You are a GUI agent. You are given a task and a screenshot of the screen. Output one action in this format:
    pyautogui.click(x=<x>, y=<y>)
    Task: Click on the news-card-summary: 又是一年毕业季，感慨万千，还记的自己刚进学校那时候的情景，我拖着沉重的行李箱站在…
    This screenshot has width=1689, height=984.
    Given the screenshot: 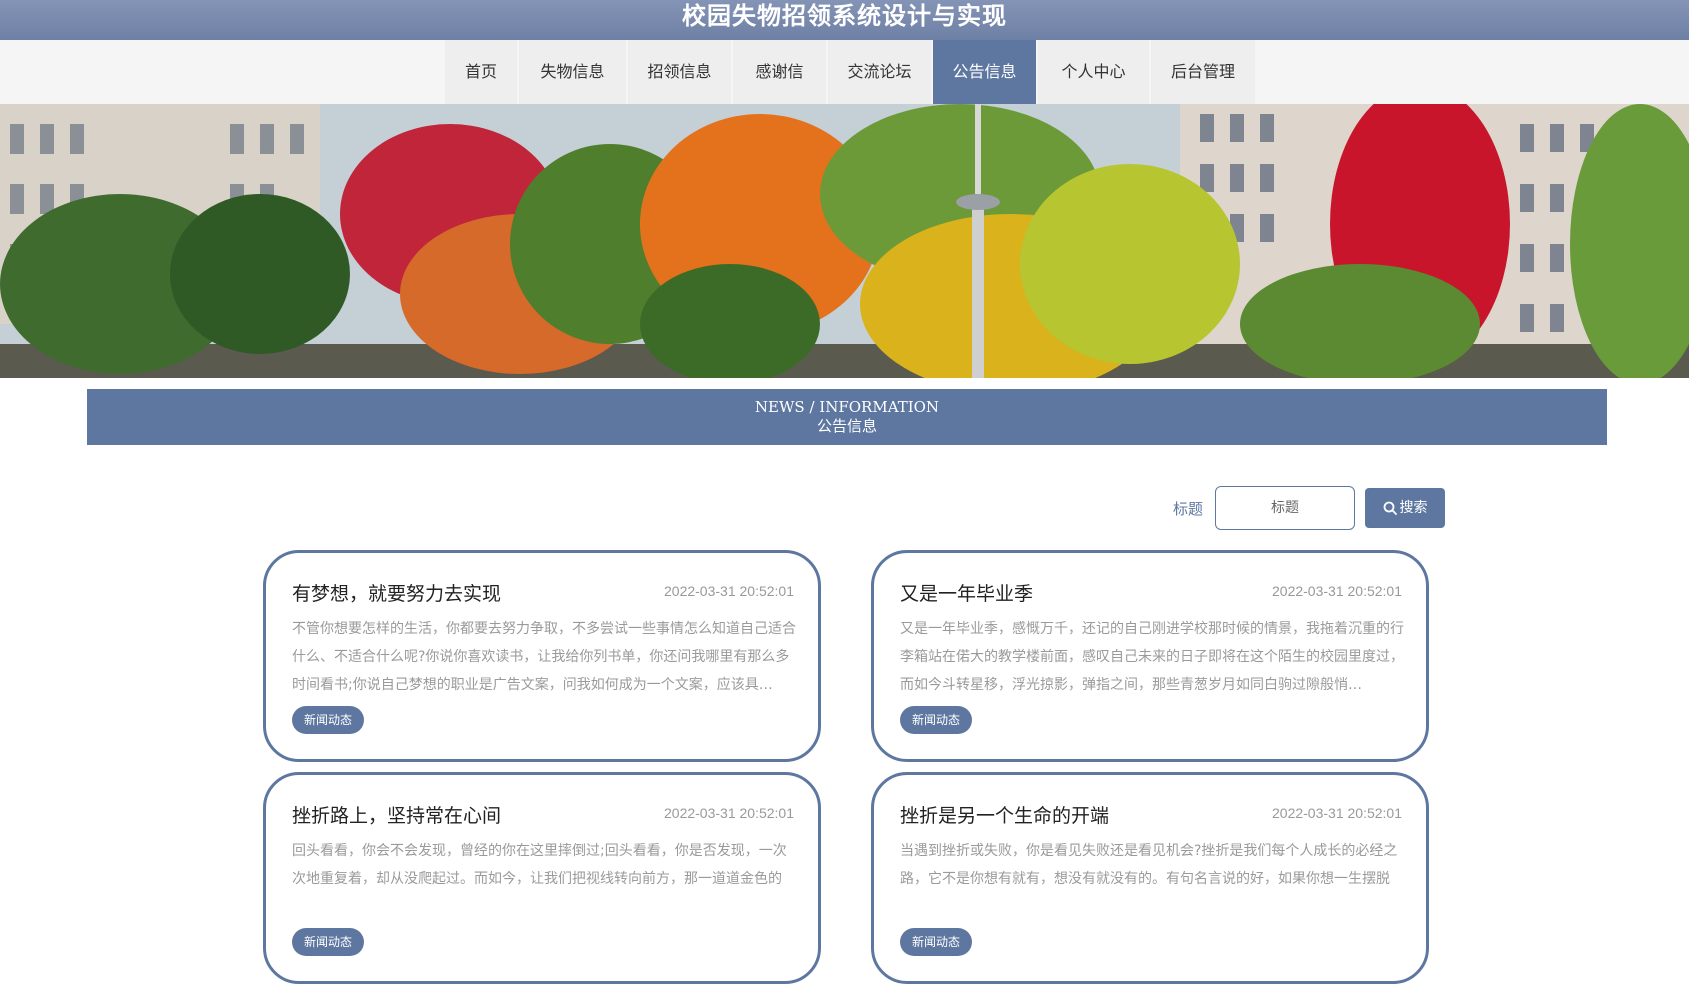 What is the action you would take?
    pyautogui.click(x=1152, y=657)
    